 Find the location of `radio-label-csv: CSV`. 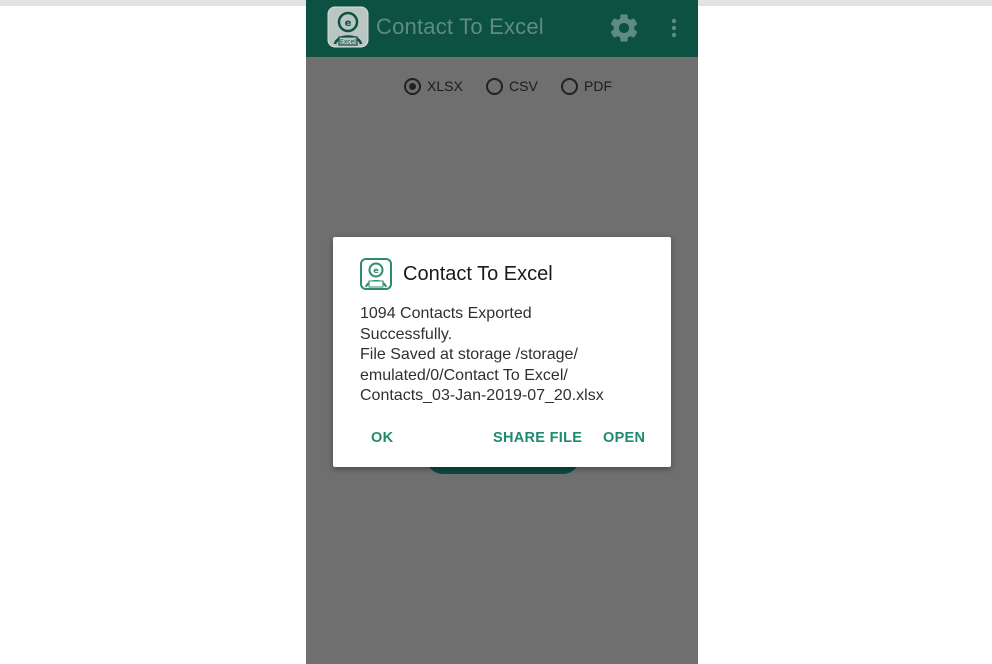

radio-label-csv: CSV is located at coordinates (523, 86).